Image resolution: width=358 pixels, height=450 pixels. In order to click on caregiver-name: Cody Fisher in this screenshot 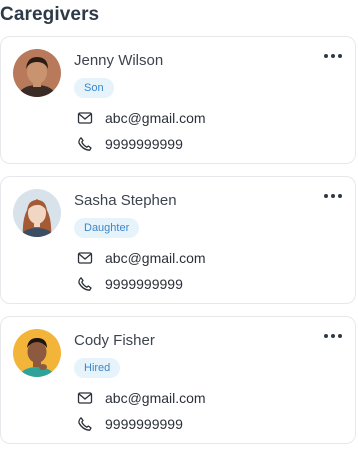, I will do `click(114, 340)`.